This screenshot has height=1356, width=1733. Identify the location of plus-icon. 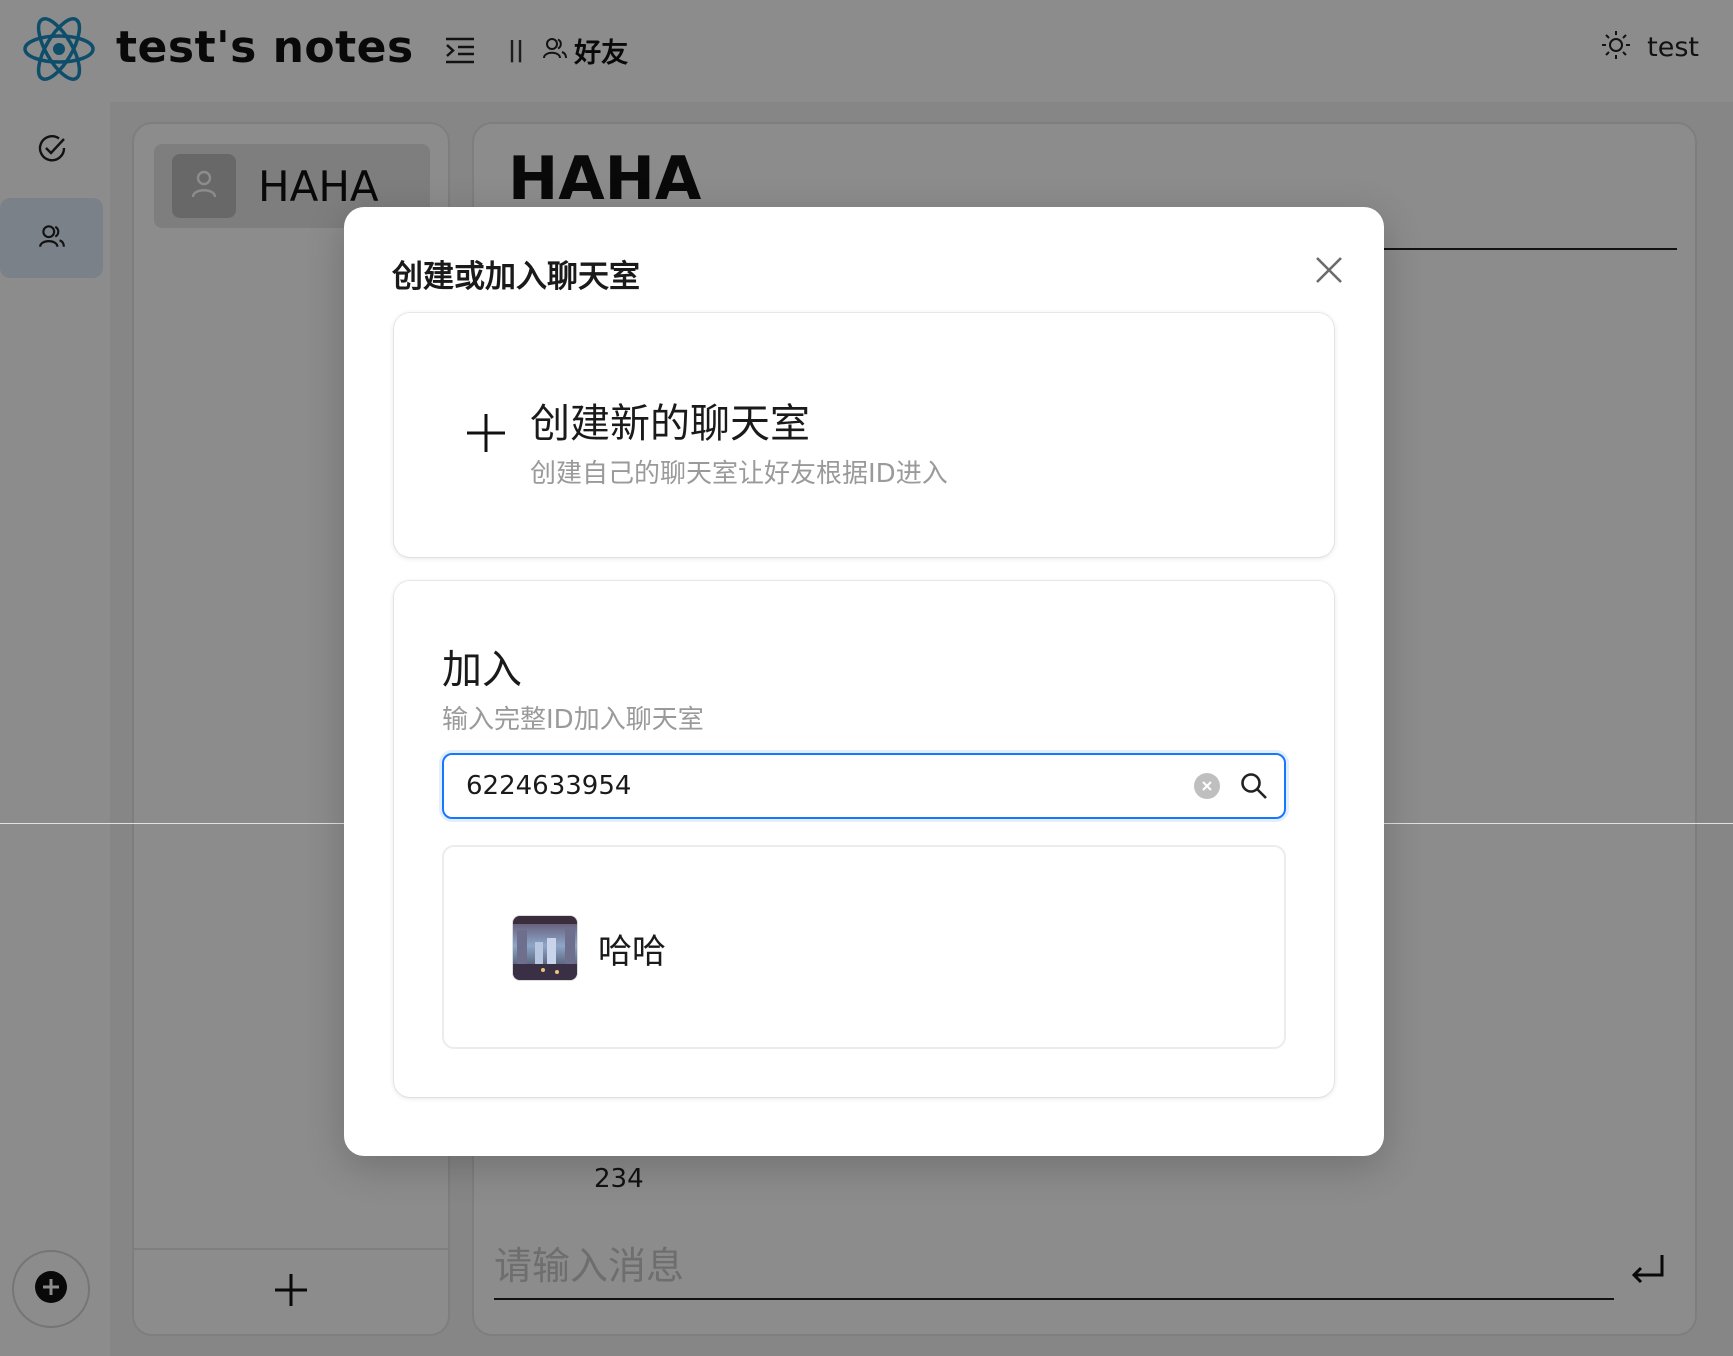
(486, 433).